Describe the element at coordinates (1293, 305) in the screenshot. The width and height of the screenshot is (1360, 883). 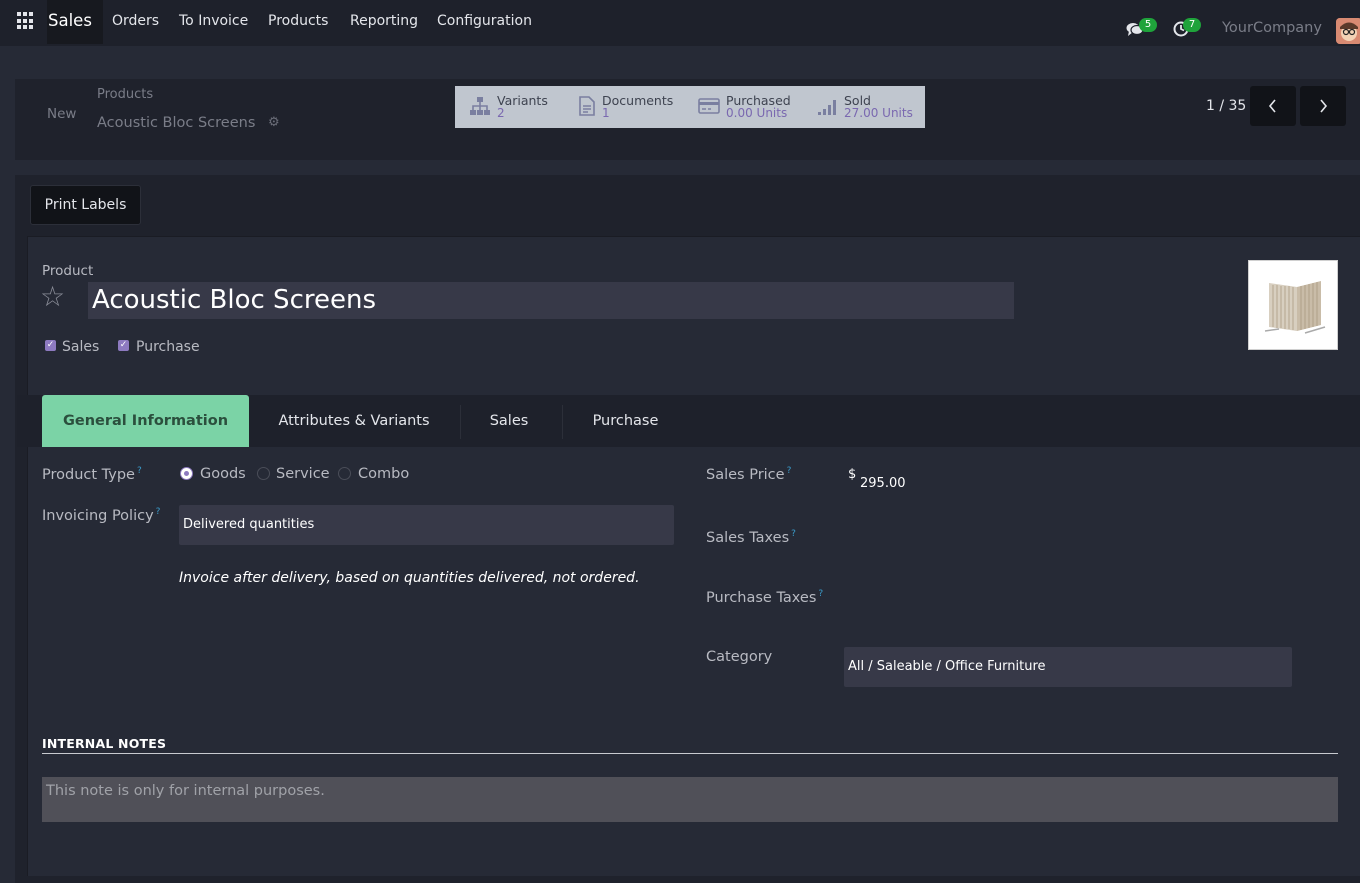
I see `product-image` at that location.